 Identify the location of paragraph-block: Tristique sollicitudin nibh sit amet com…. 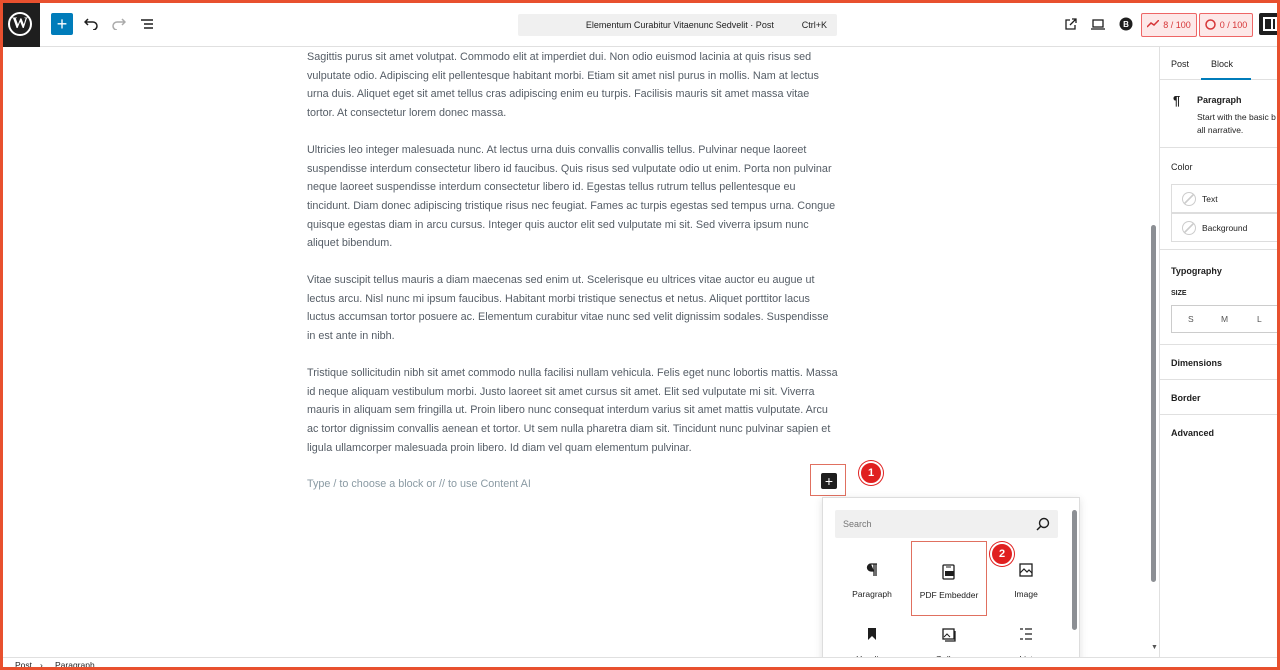
(573, 411).